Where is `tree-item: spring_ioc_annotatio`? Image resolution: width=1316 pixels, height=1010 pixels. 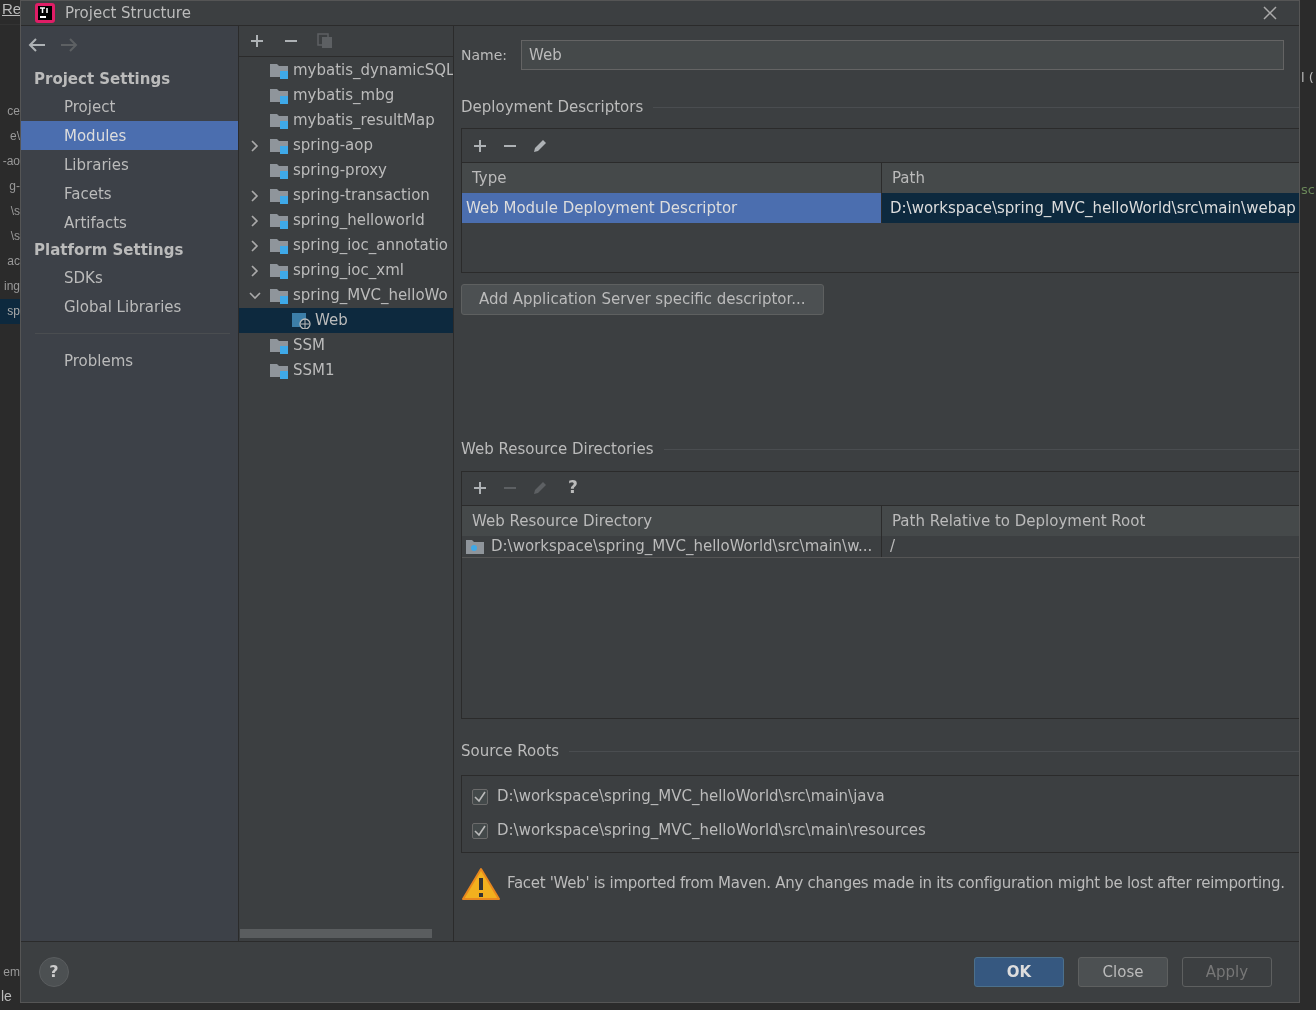
tree-item: spring_ioc_annotatio is located at coordinates (346, 245).